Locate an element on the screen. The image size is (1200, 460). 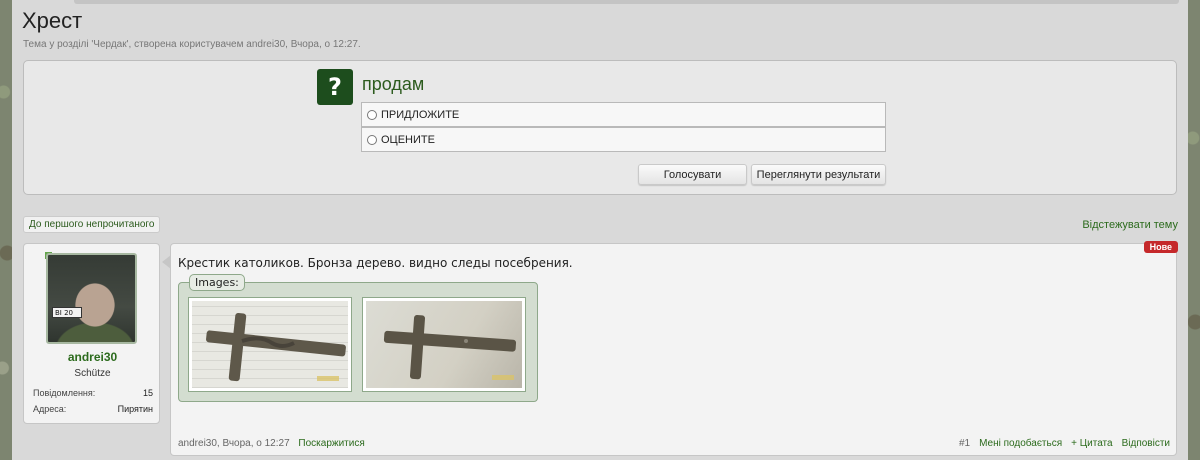
vote-button: Голосувати is located at coordinates (692, 174).